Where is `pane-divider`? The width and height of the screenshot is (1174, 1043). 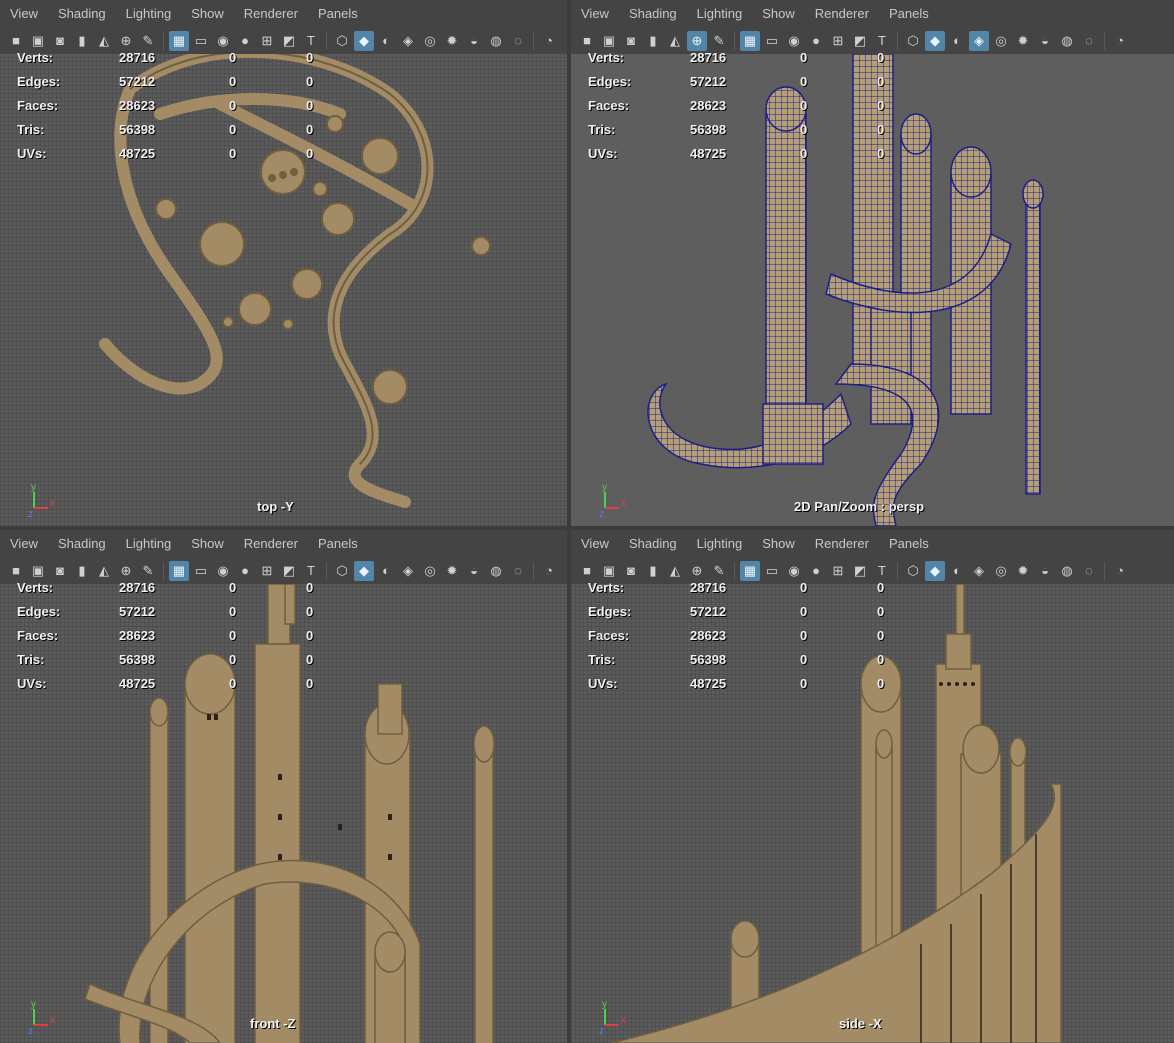
pane-divider is located at coordinates (587, 528).